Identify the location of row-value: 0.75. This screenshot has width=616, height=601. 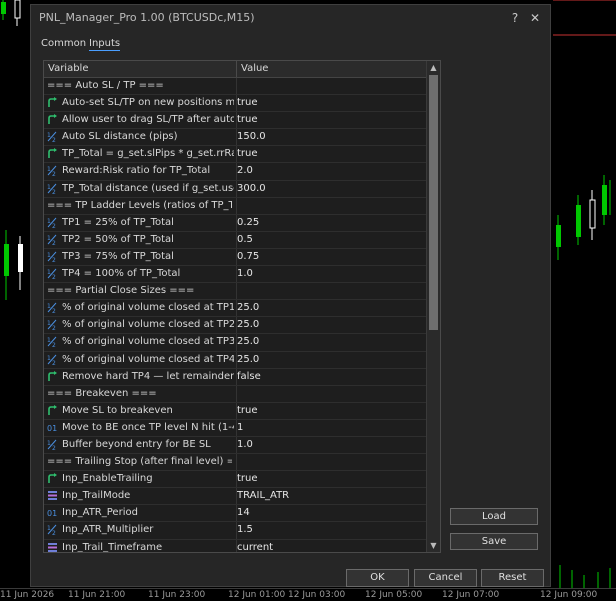
(330, 256).